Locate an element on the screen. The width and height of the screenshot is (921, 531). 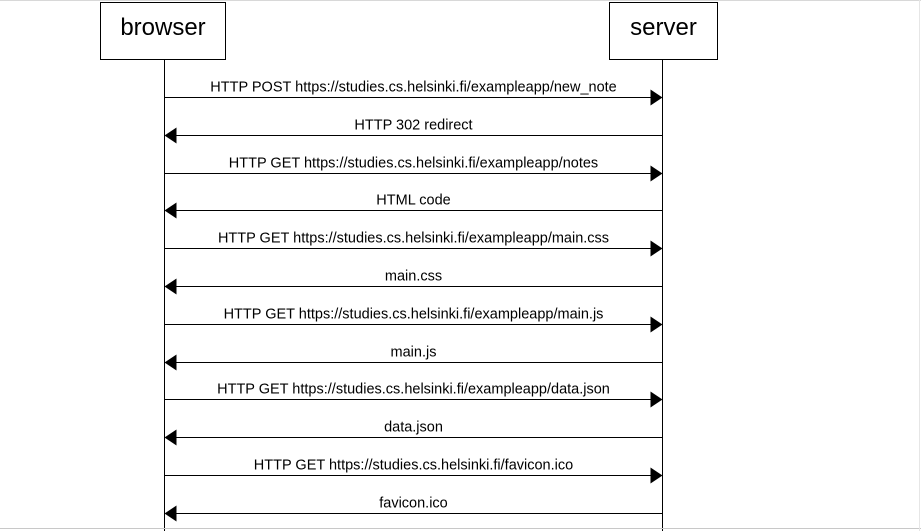
message-label: HTML code is located at coordinates (413, 201).